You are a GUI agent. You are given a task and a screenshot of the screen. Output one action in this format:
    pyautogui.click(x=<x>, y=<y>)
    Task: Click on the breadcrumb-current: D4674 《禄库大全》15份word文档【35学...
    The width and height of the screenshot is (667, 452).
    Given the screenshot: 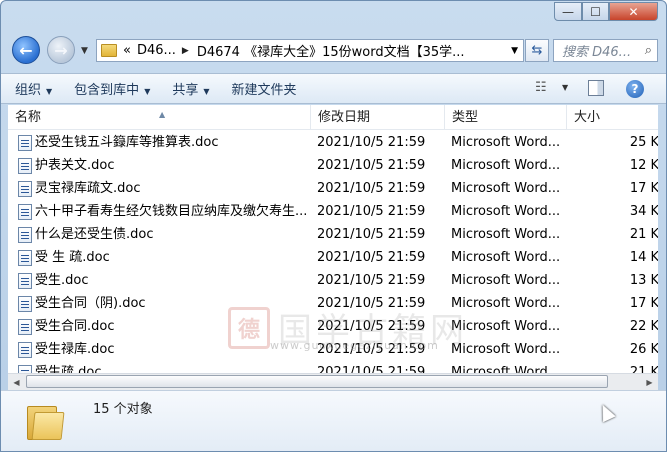 What is the action you would take?
    pyautogui.click(x=331, y=50)
    